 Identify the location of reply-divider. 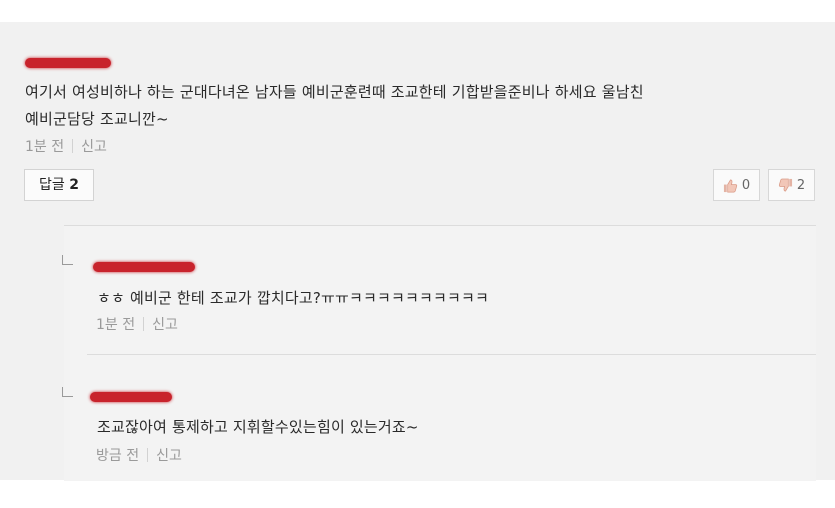
(451, 354).